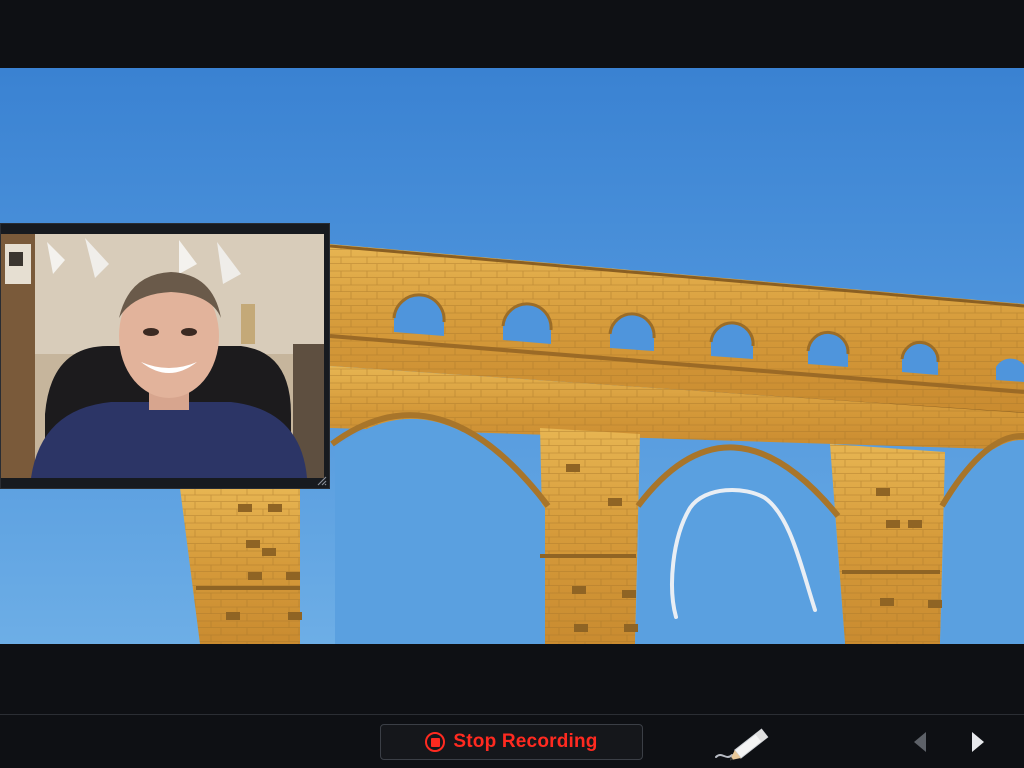 Image resolution: width=1024 pixels, height=768 pixels. I want to click on top-bar, so click(512, 34).